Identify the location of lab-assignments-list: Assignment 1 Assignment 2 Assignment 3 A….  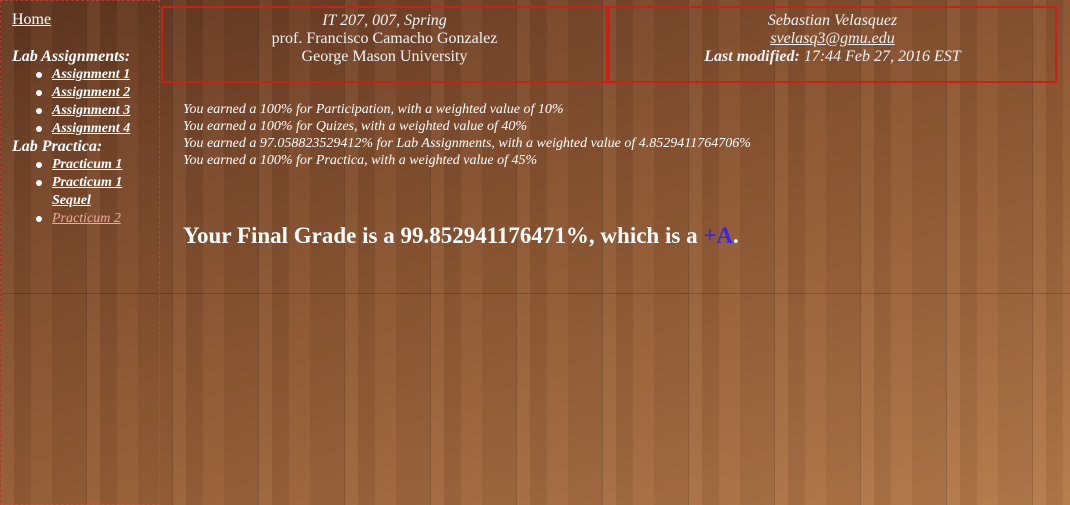
(65, 102).